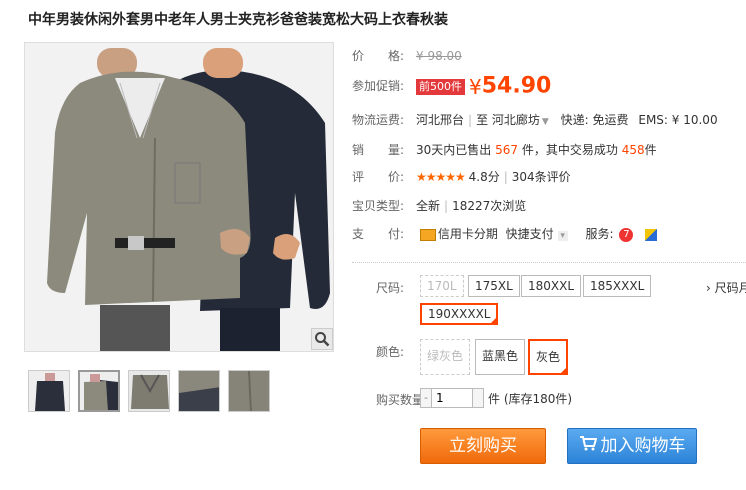  I want to click on cart-icon, so click(588, 446).